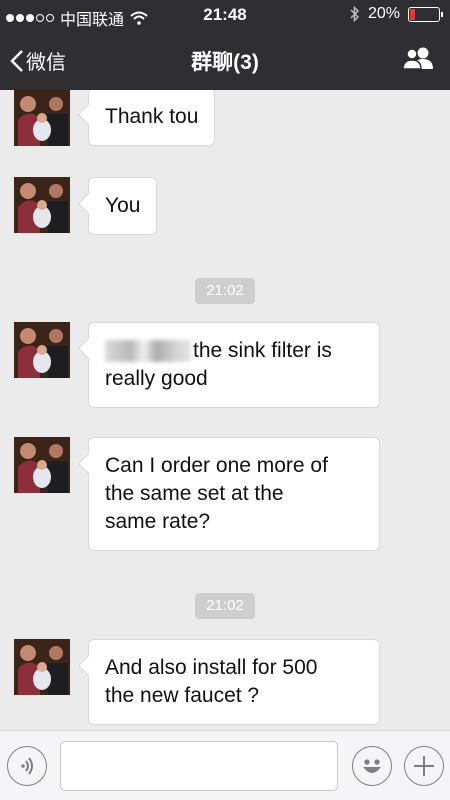 This screenshot has width=450, height=800. I want to click on input-toolbar, so click(225, 765).